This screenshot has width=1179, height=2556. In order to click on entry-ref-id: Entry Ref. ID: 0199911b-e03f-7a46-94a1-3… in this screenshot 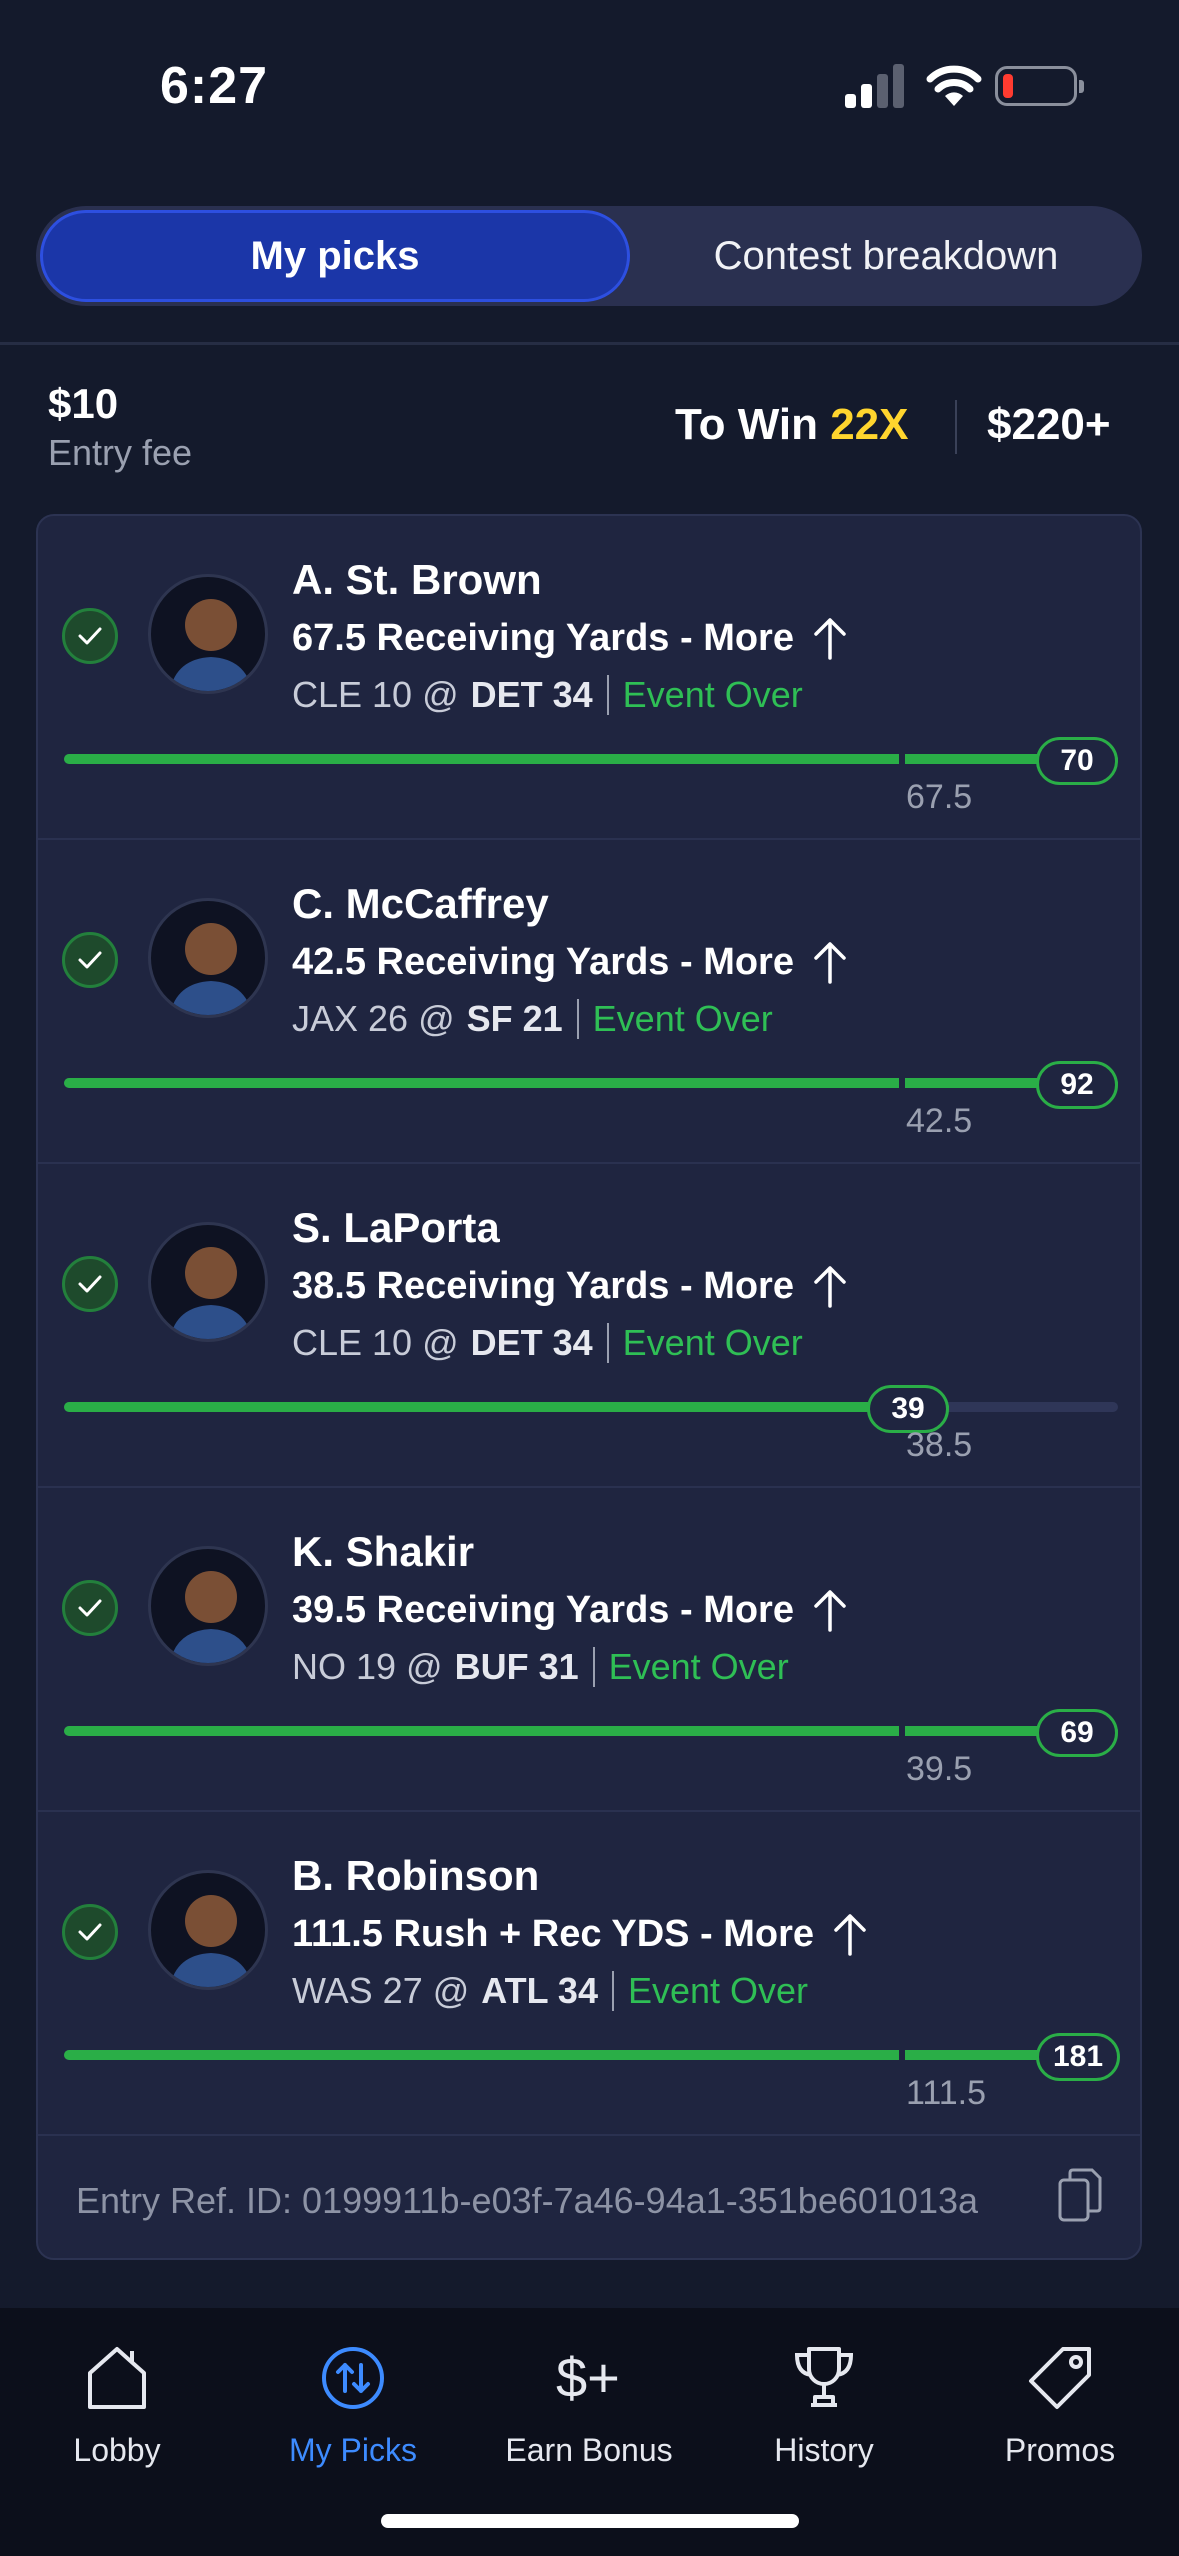, I will do `click(527, 2200)`.